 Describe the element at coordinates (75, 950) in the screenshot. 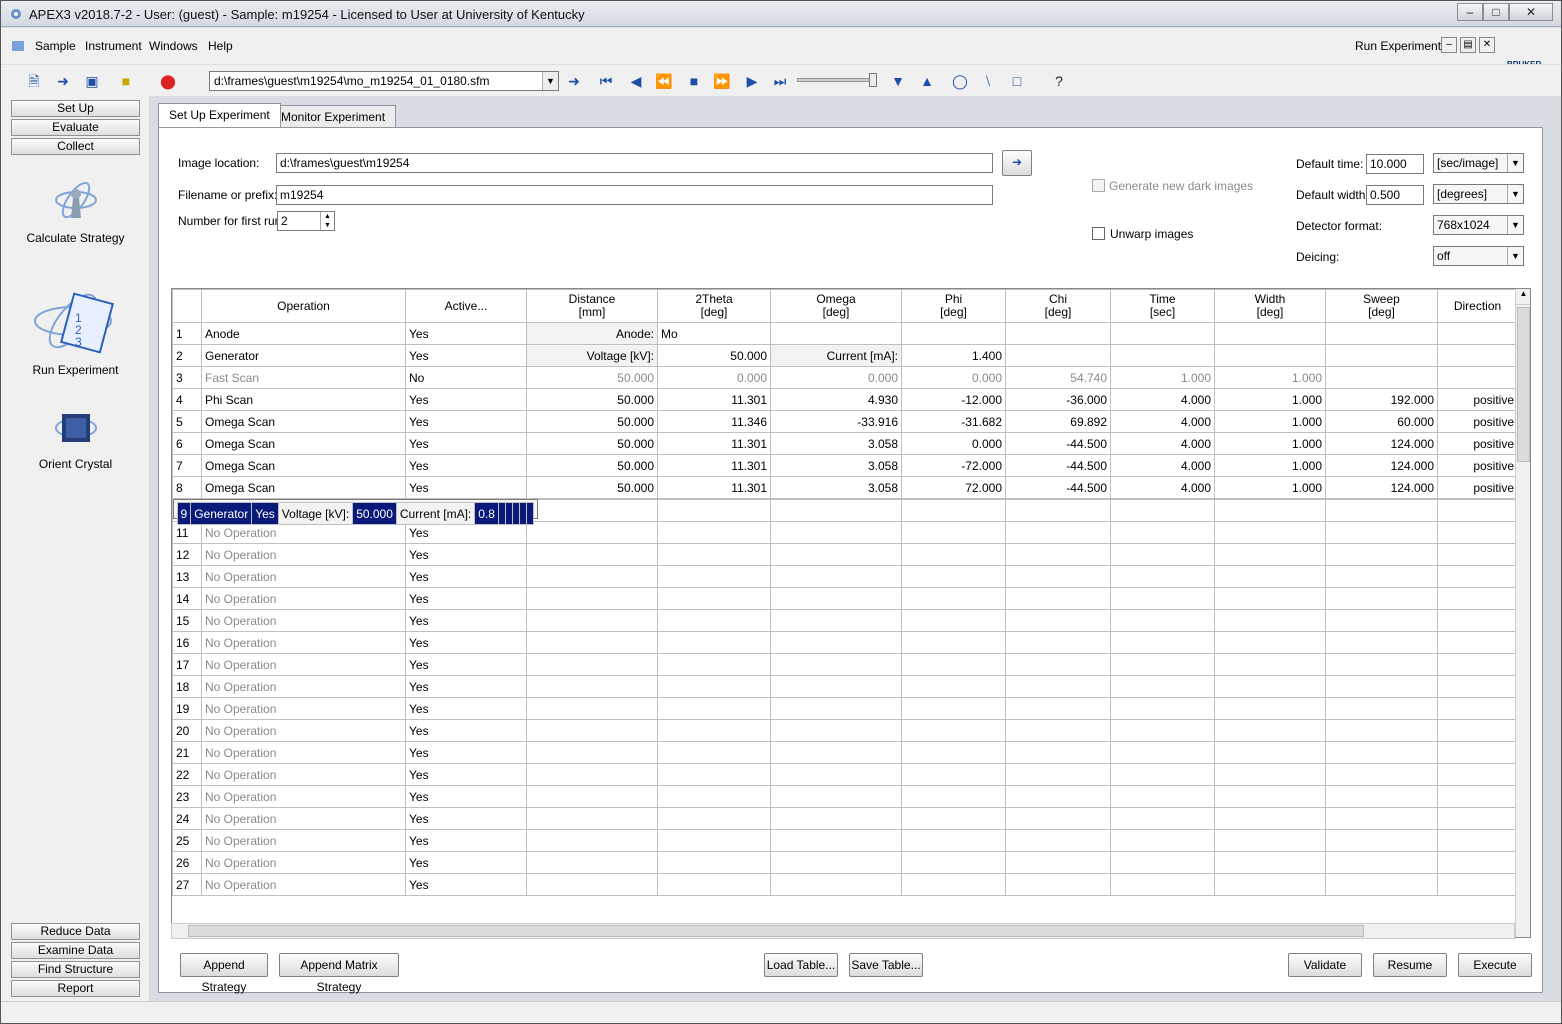

I see `nav-examine-data-button: Examine Data` at that location.